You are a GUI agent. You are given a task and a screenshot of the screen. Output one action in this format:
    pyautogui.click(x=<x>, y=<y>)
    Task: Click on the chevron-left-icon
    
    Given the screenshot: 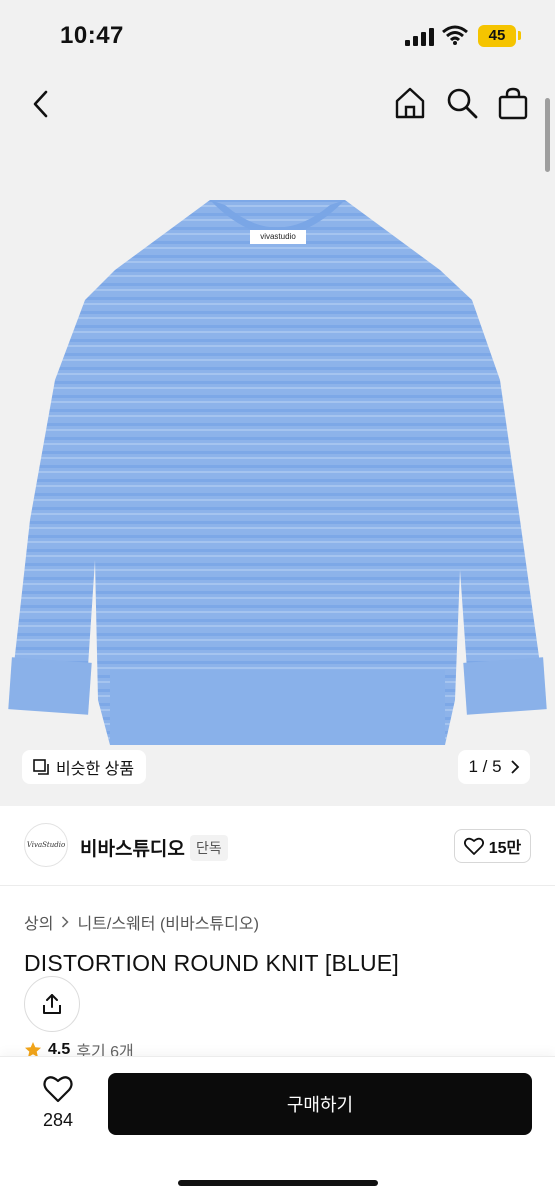 What is the action you would take?
    pyautogui.click(x=42, y=104)
    